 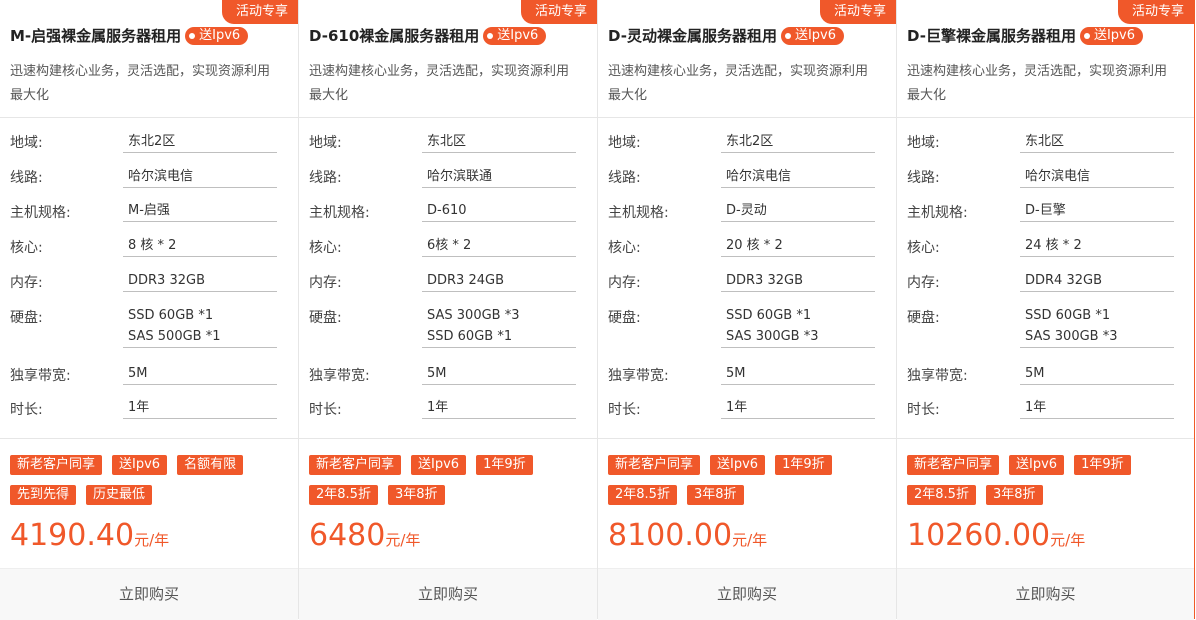 I want to click on price: 4190.40元/年, so click(x=89, y=535).